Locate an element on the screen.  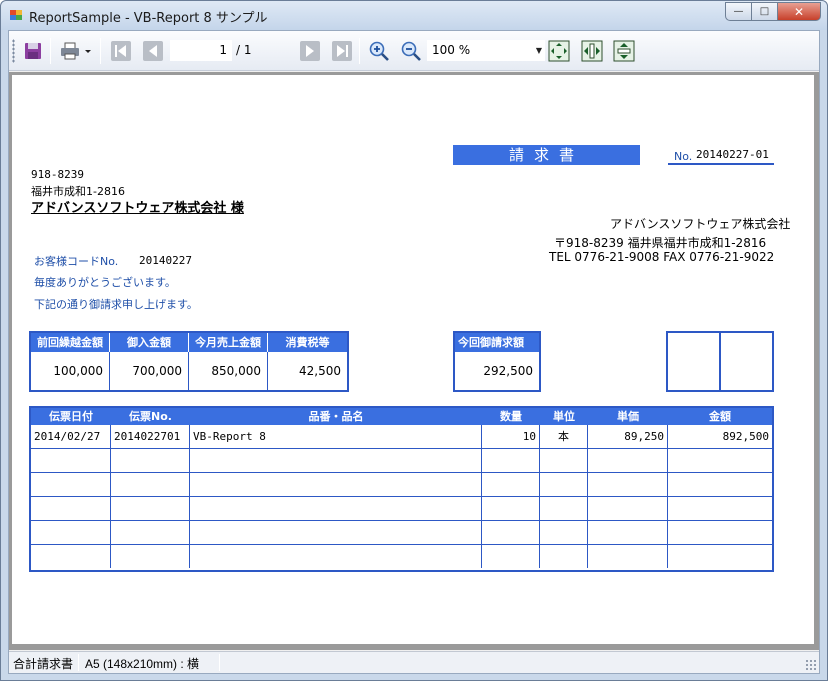
zoom-in-icon is located at coordinates (379, 51).